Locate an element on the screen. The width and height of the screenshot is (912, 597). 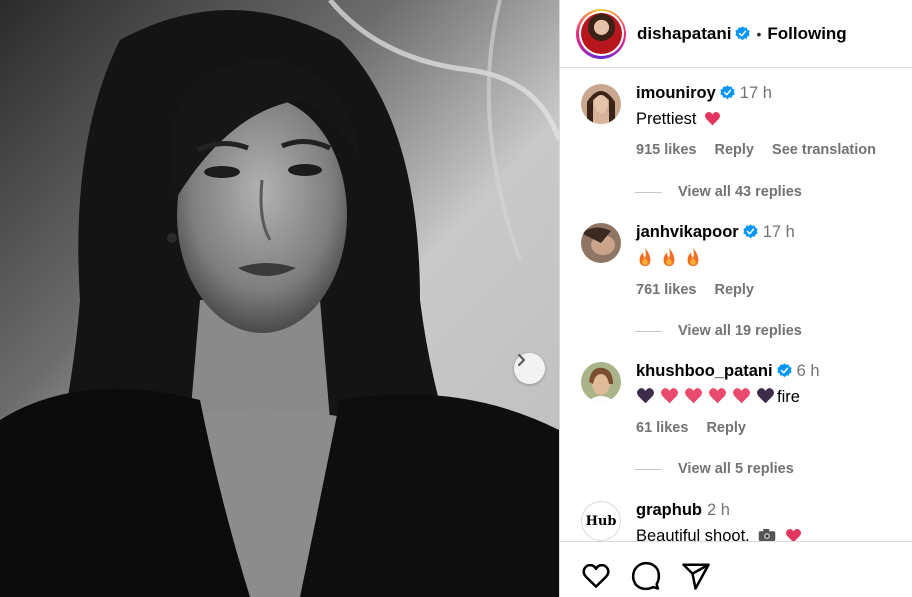
comment-text-content: fire is located at coordinates (788, 397).